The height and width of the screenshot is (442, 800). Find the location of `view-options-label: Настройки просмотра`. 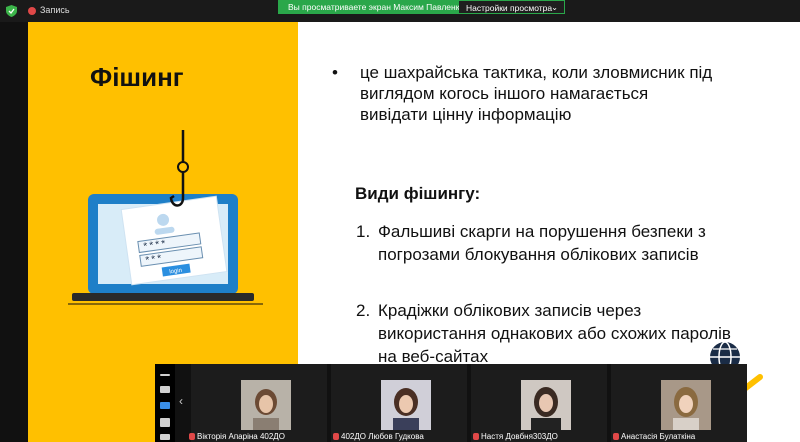

view-options-label: Настройки просмотра is located at coordinates (509, 8).